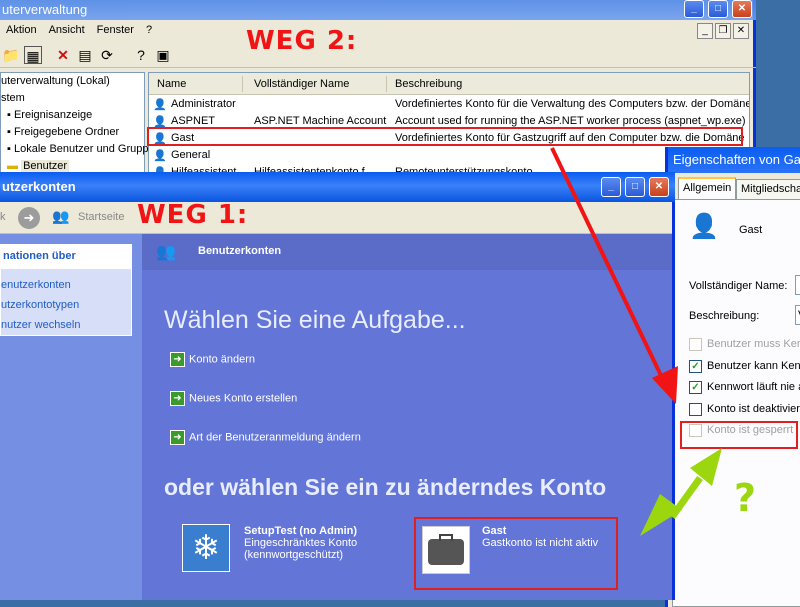 The height and width of the screenshot is (607, 800). What do you see at coordinates (66, 132) in the screenshot?
I see `tree-label: Freigegebene Ordner` at bounding box center [66, 132].